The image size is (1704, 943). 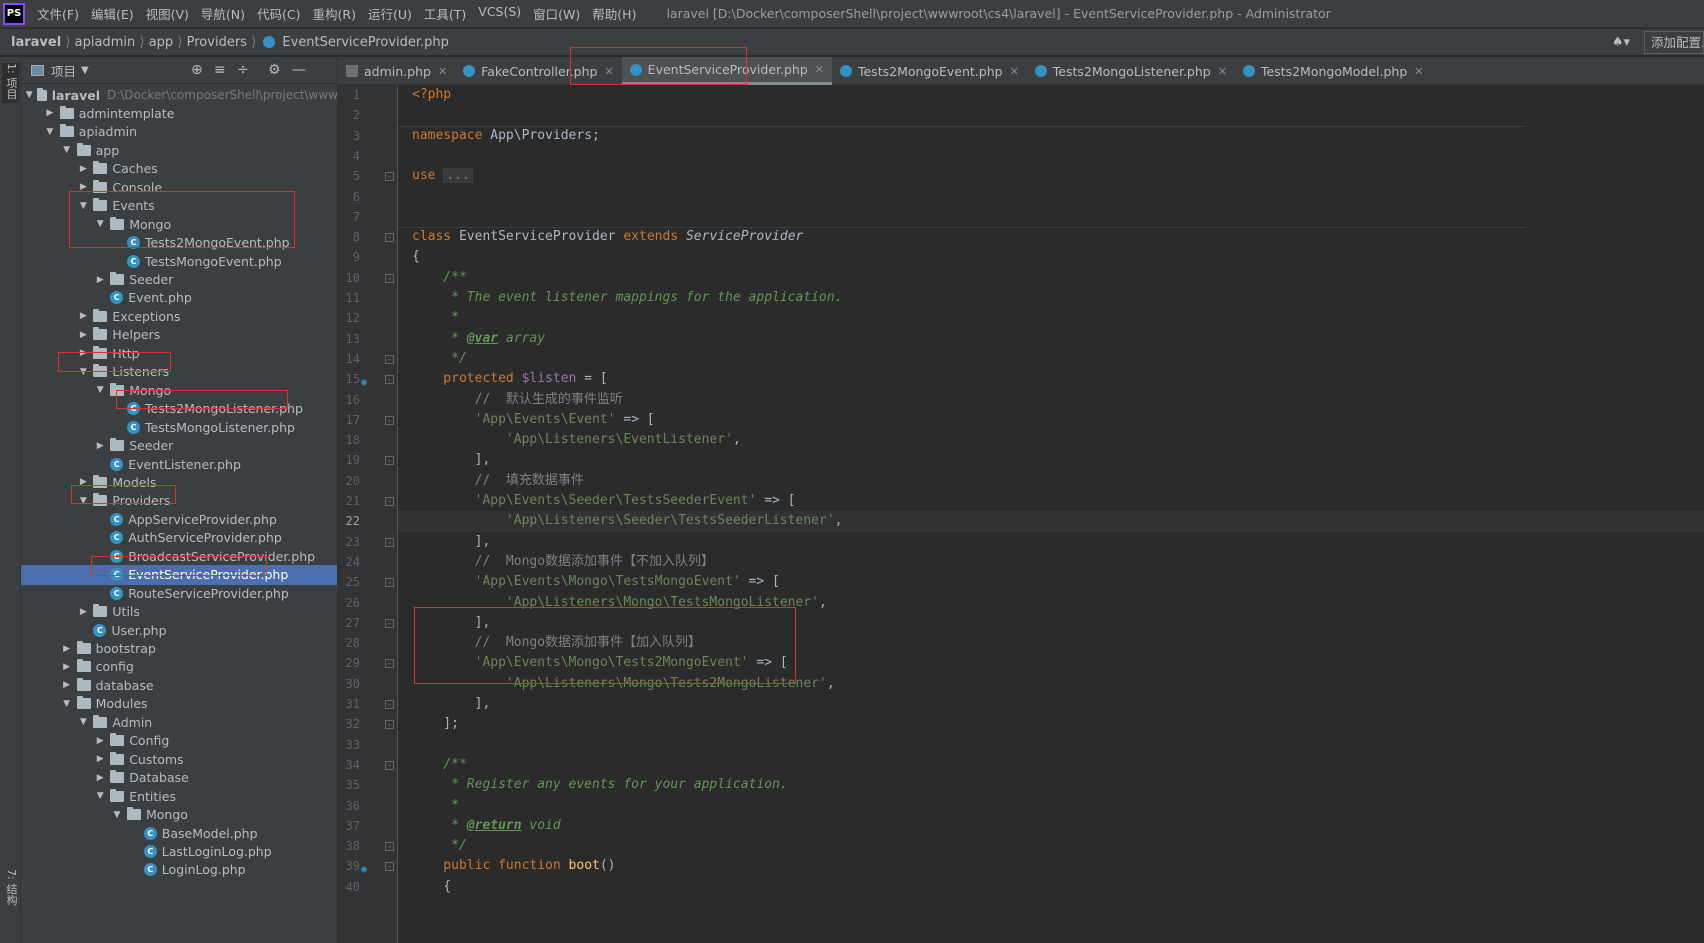 I want to click on code-line: 14 - */, so click(x=1025, y=359).